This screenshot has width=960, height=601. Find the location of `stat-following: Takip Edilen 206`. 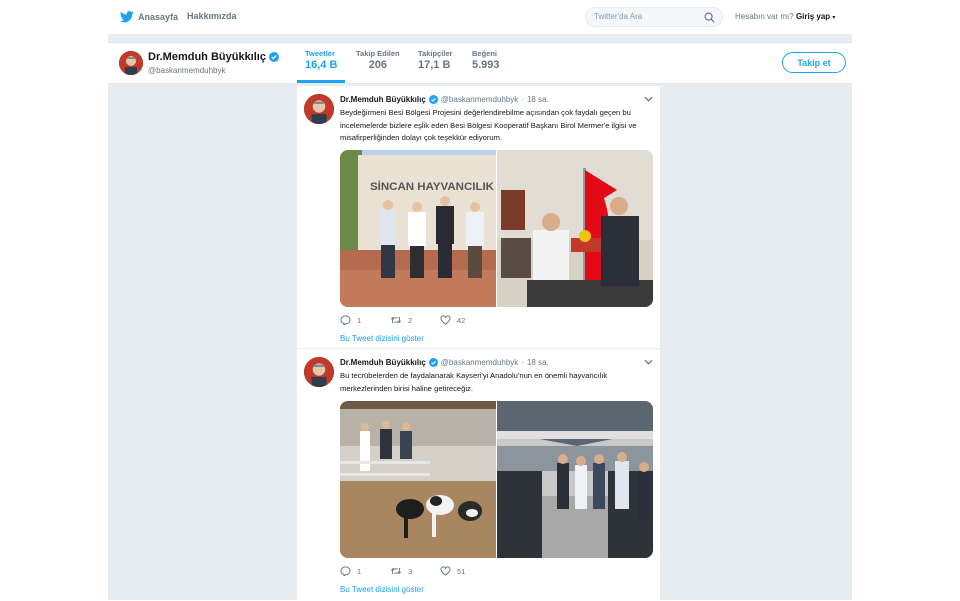

stat-following: Takip Edilen 206 is located at coordinates (378, 60).